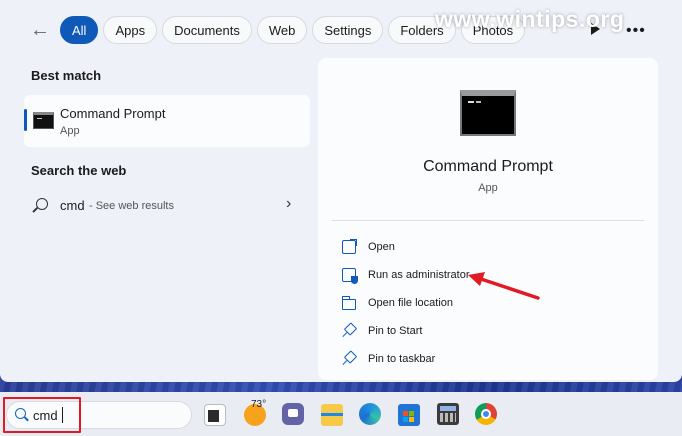 This screenshot has width=682, height=436. What do you see at coordinates (349, 302) in the screenshot?
I see `folder-icon` at bounding box center [349, 302].